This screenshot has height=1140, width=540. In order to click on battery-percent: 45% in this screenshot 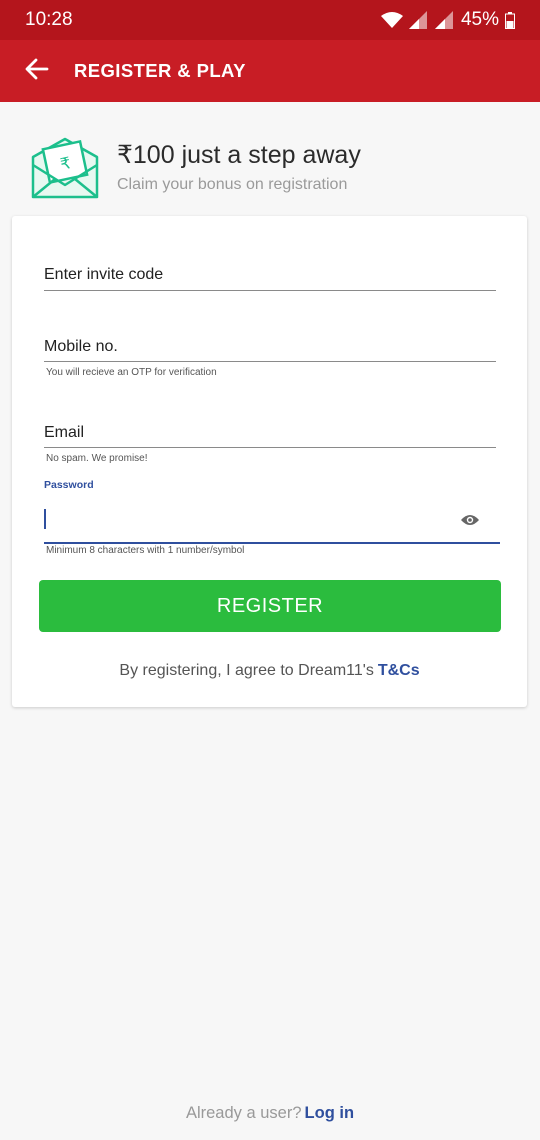, I will do `click(479, 19)`.